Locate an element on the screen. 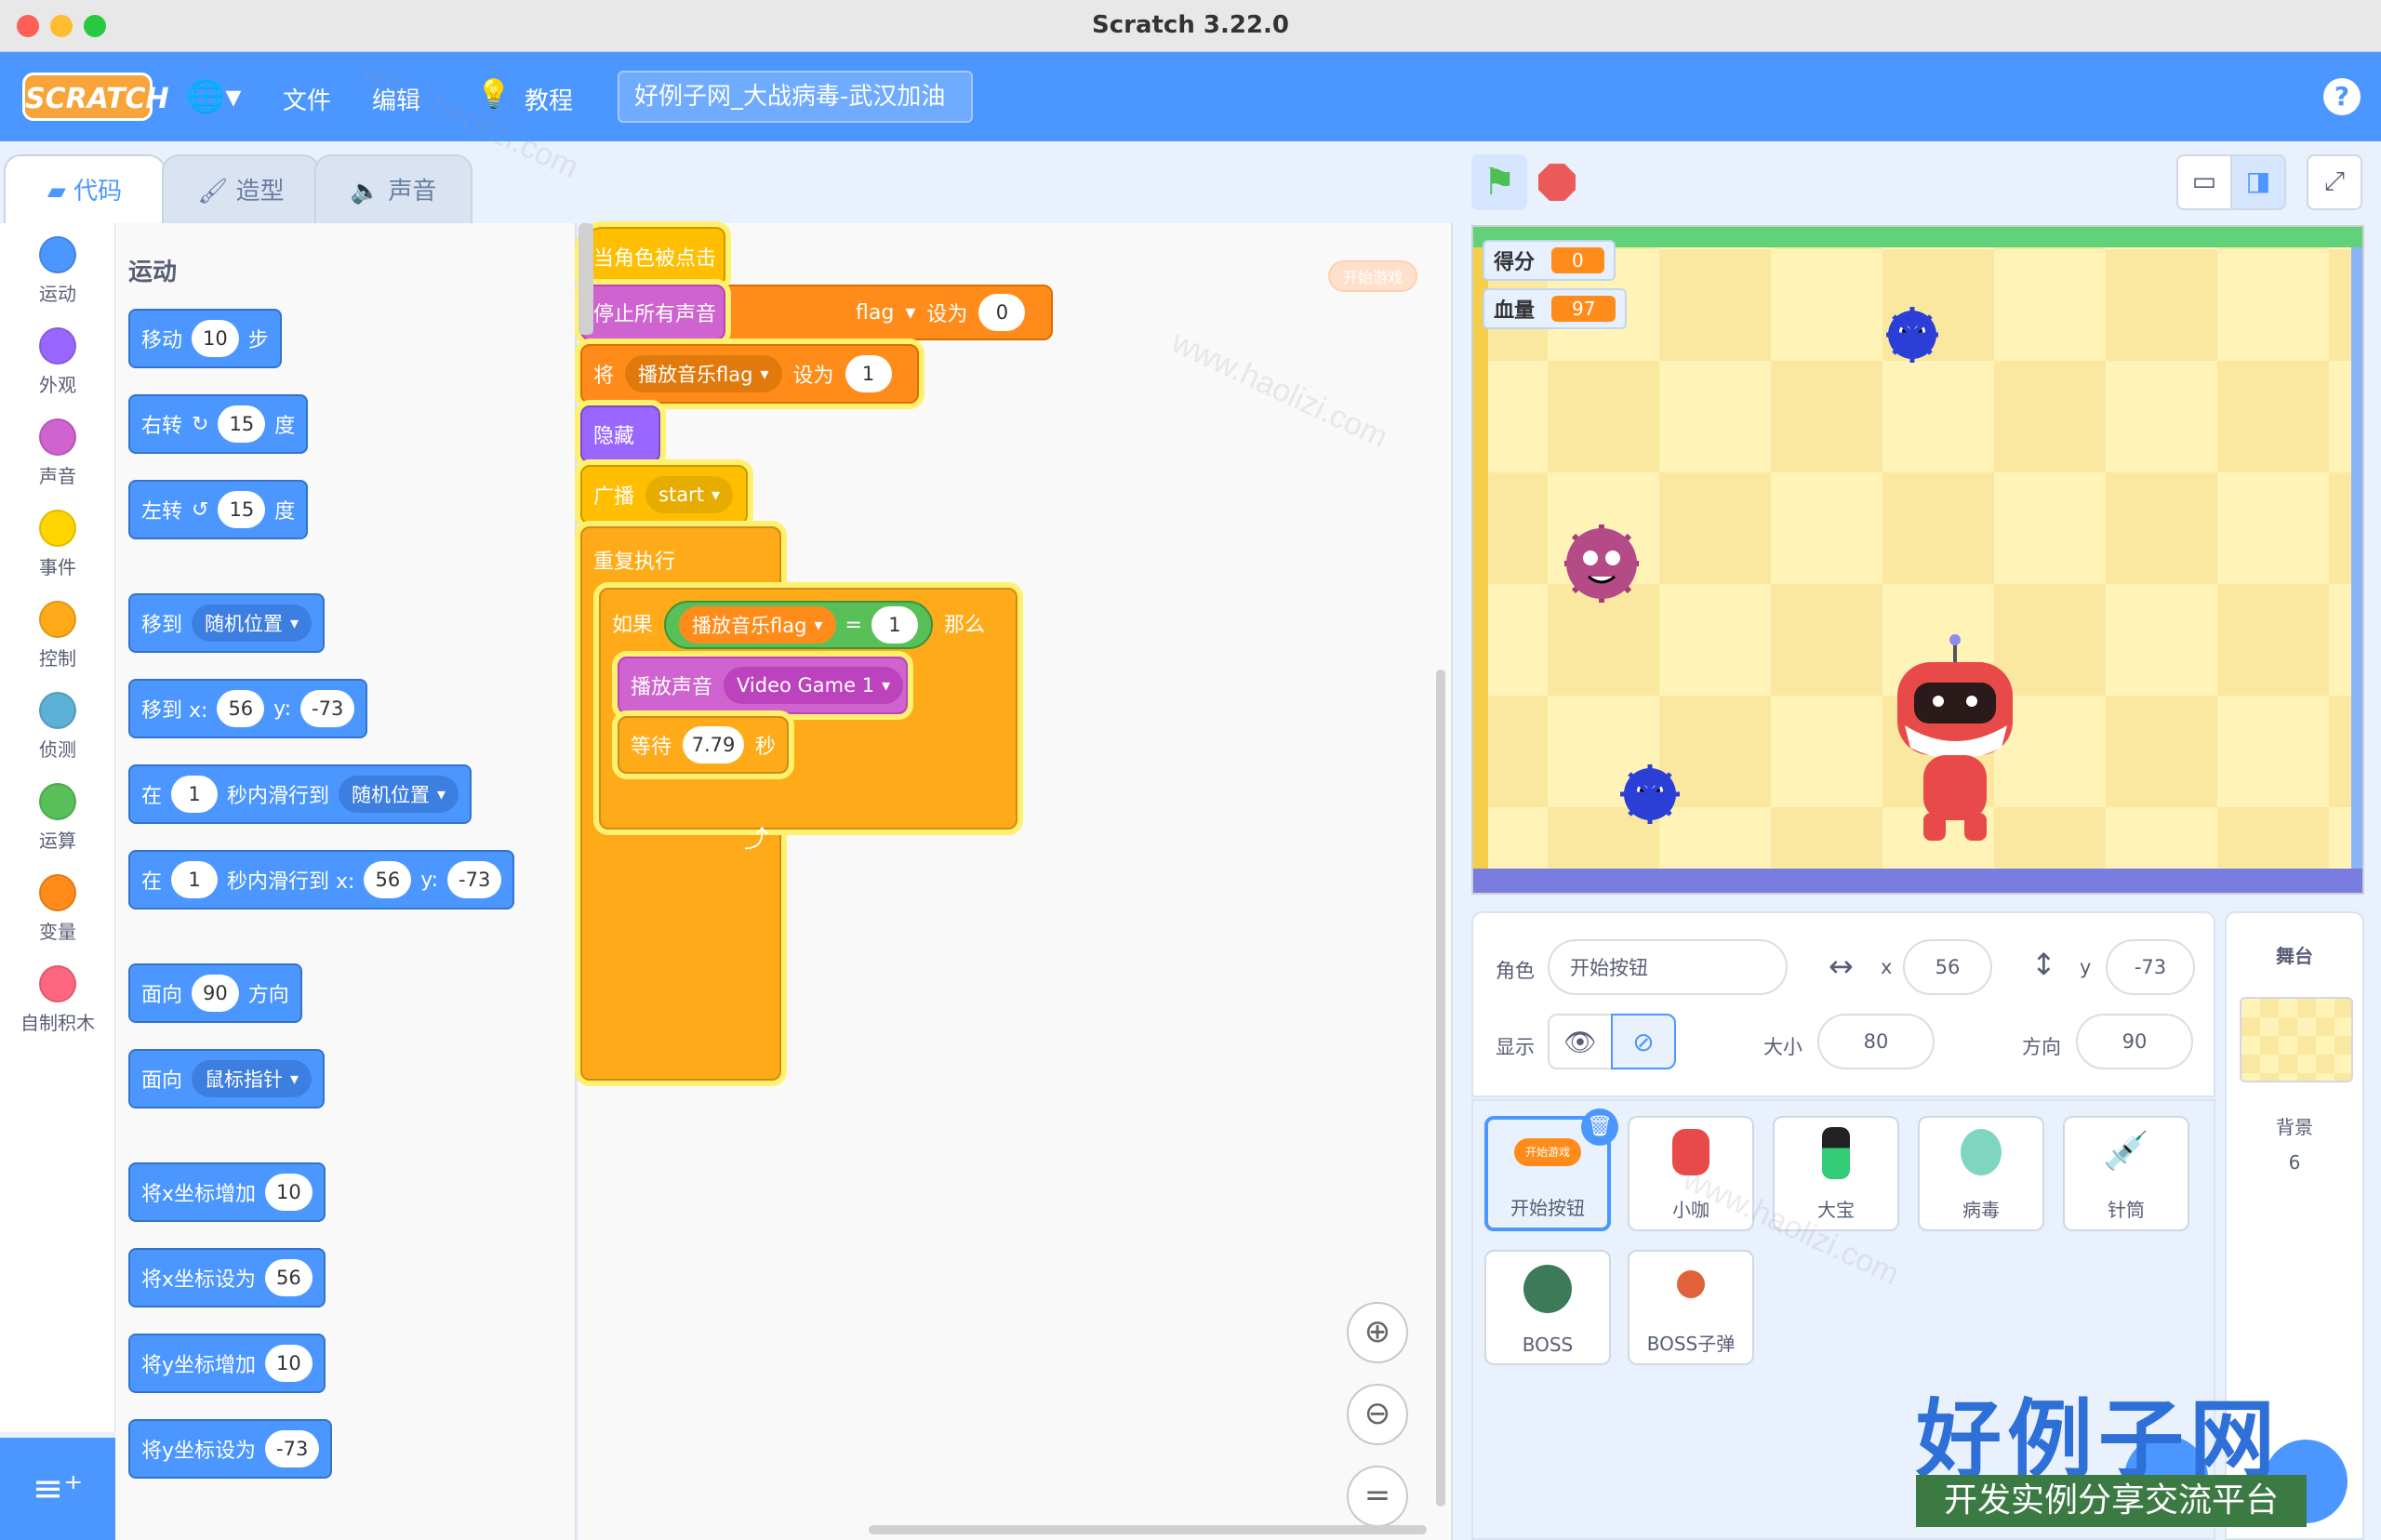  move-steps-block: 移动 10 步 is located at coordinates (205, 338).